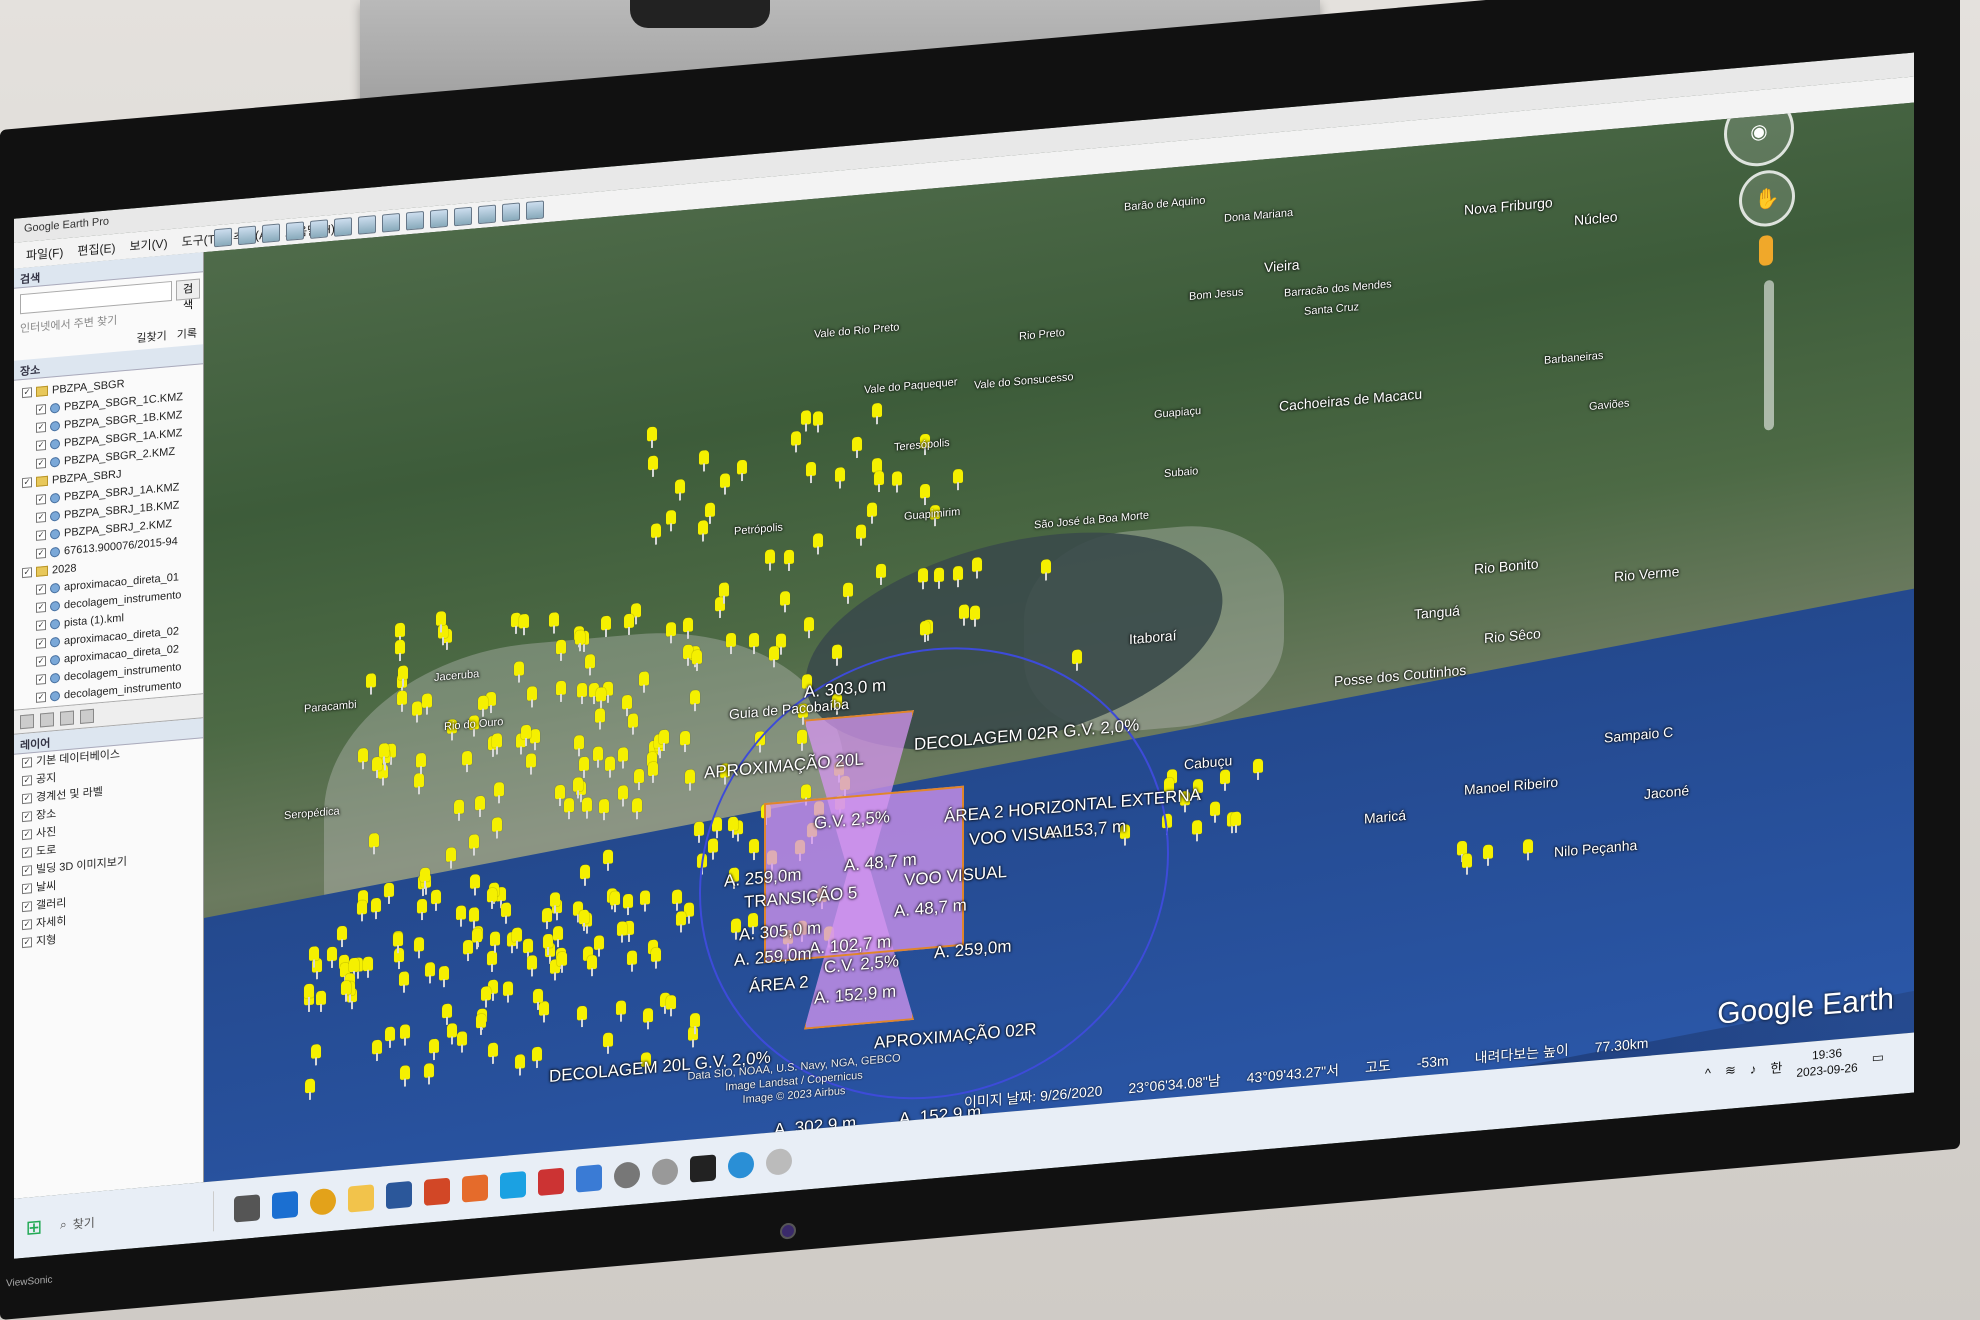 Image resolution: width=1980 pixels, height=1320 pixels. I want to click on planet-icon, so click(415, 220).